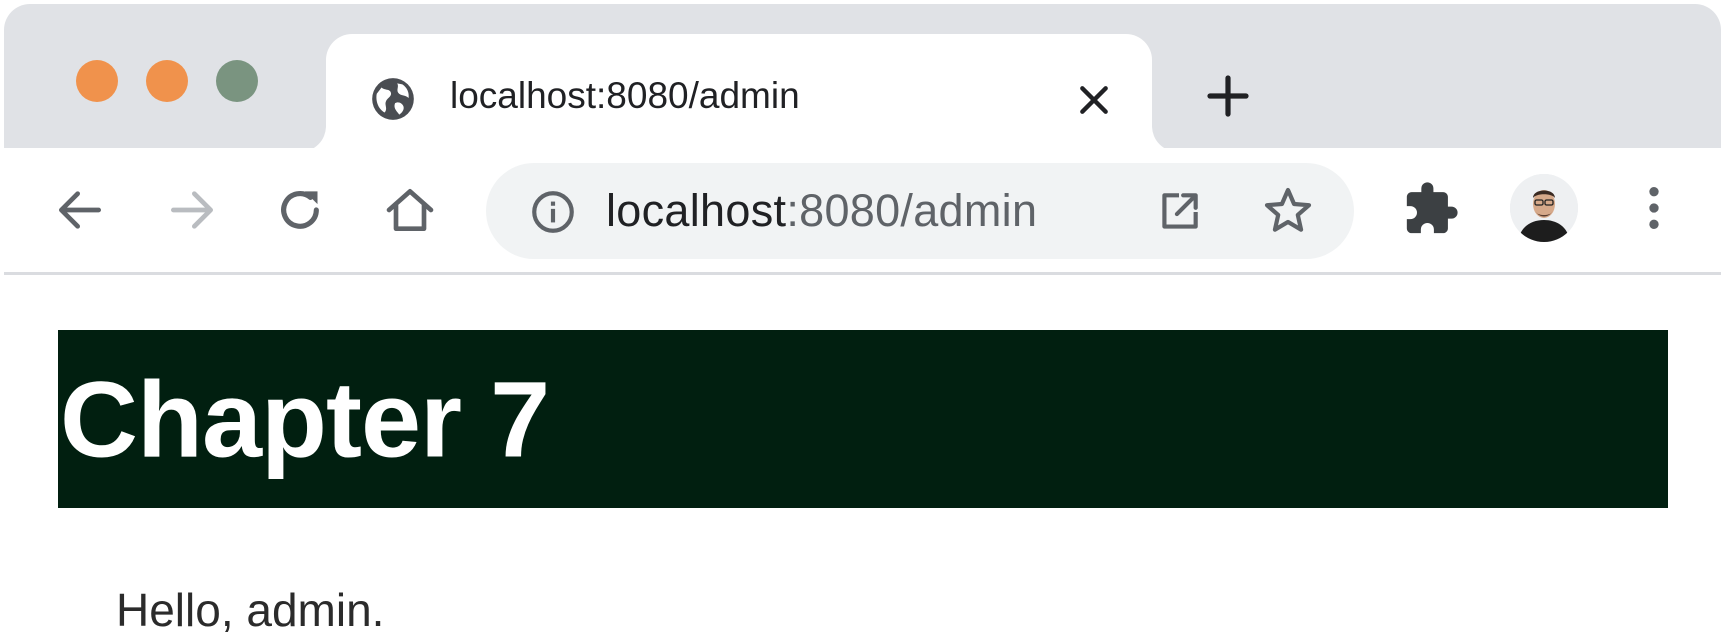  I want to click on address-path: :8080/admin, so click(912, 210).